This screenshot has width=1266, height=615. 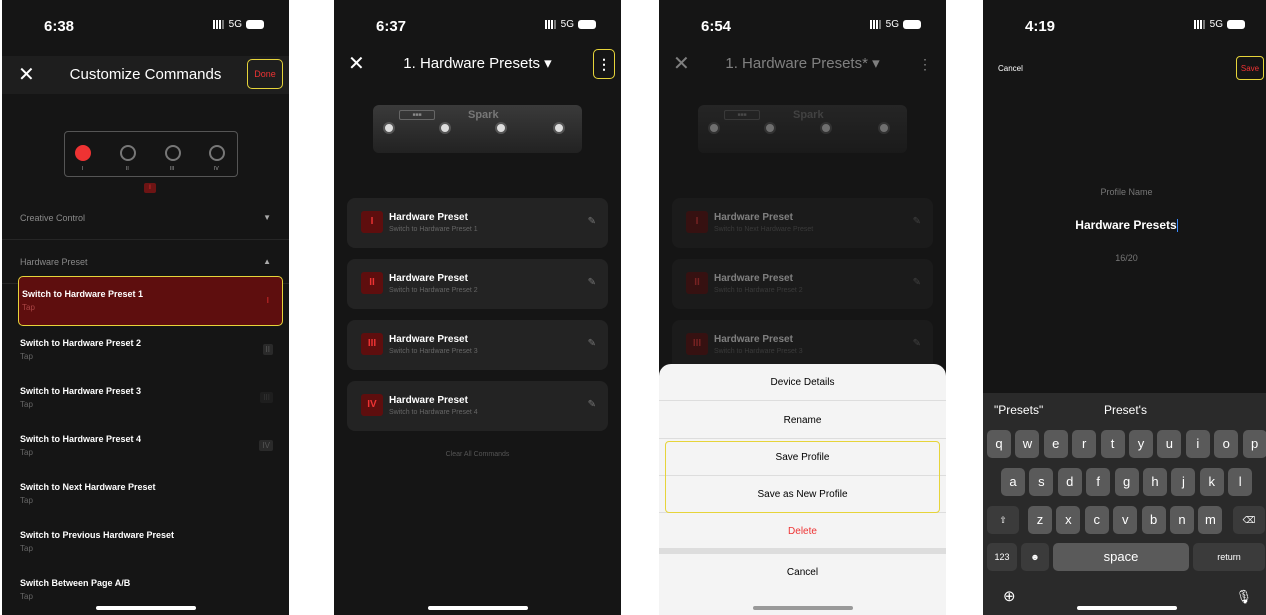 What do you see at coordinates (1121, 557) in the screenshot?
I see `space-key: space` at bounding box center [1121, 557].